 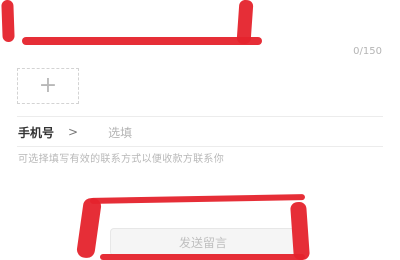 I want to click on phone-row: 手机号 > 选填, so click(x=199, y=132).